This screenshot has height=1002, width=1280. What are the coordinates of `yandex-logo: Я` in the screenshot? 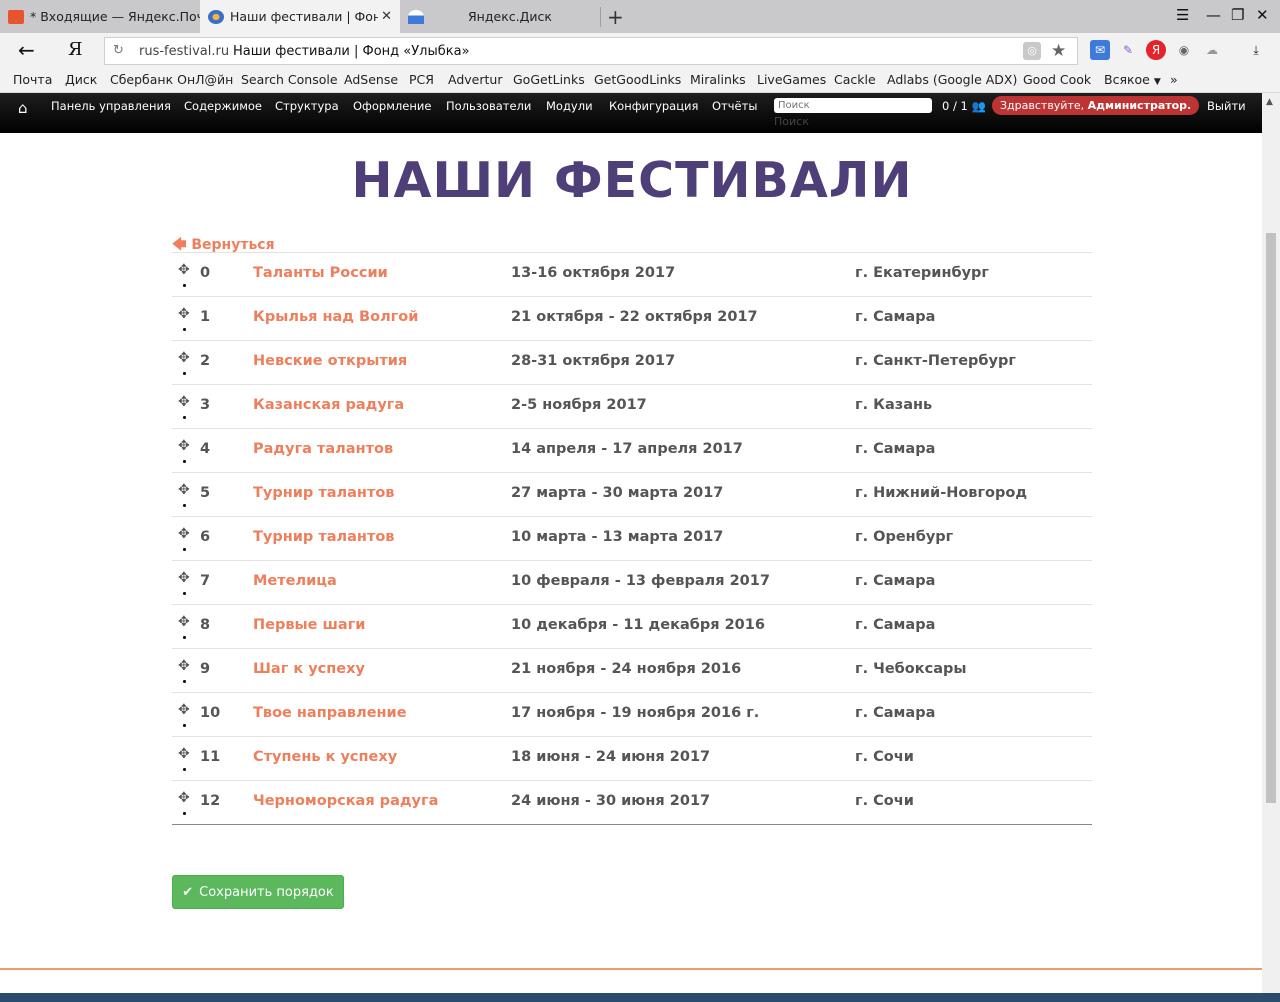 It's located at (75, 49).